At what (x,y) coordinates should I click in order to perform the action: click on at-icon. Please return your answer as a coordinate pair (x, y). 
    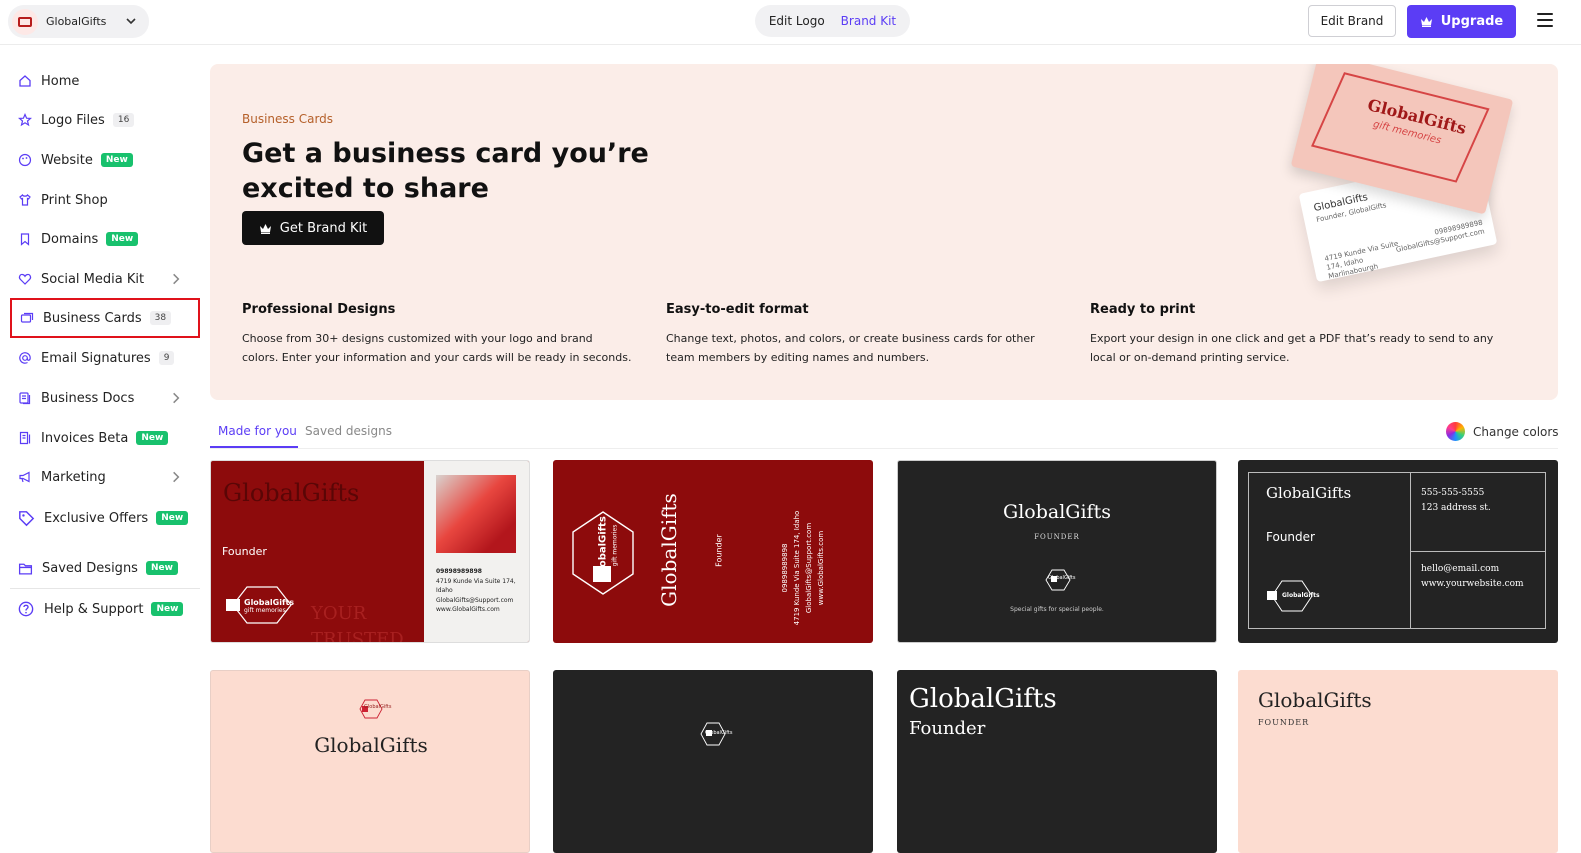
    Looking at the image, I should click on (25, 358).